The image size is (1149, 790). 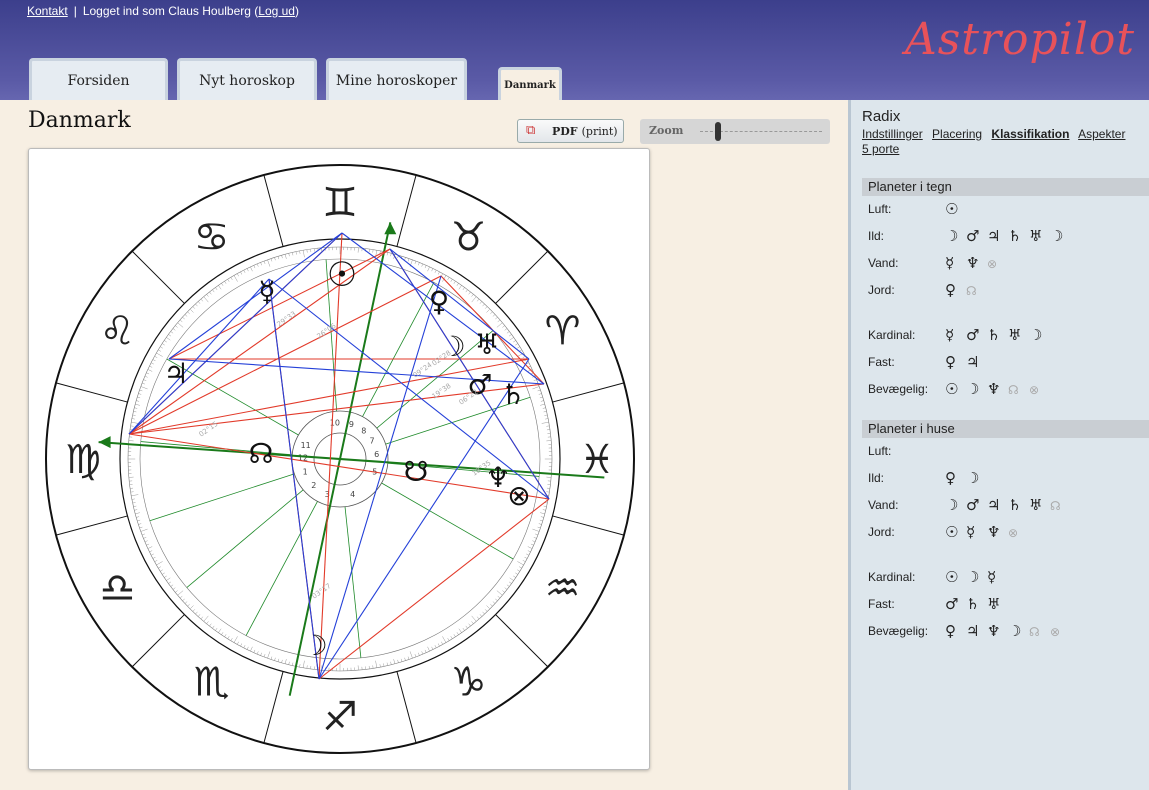 I want to click on planet-symbol-icon: ☉, so click(x=952, y=389).